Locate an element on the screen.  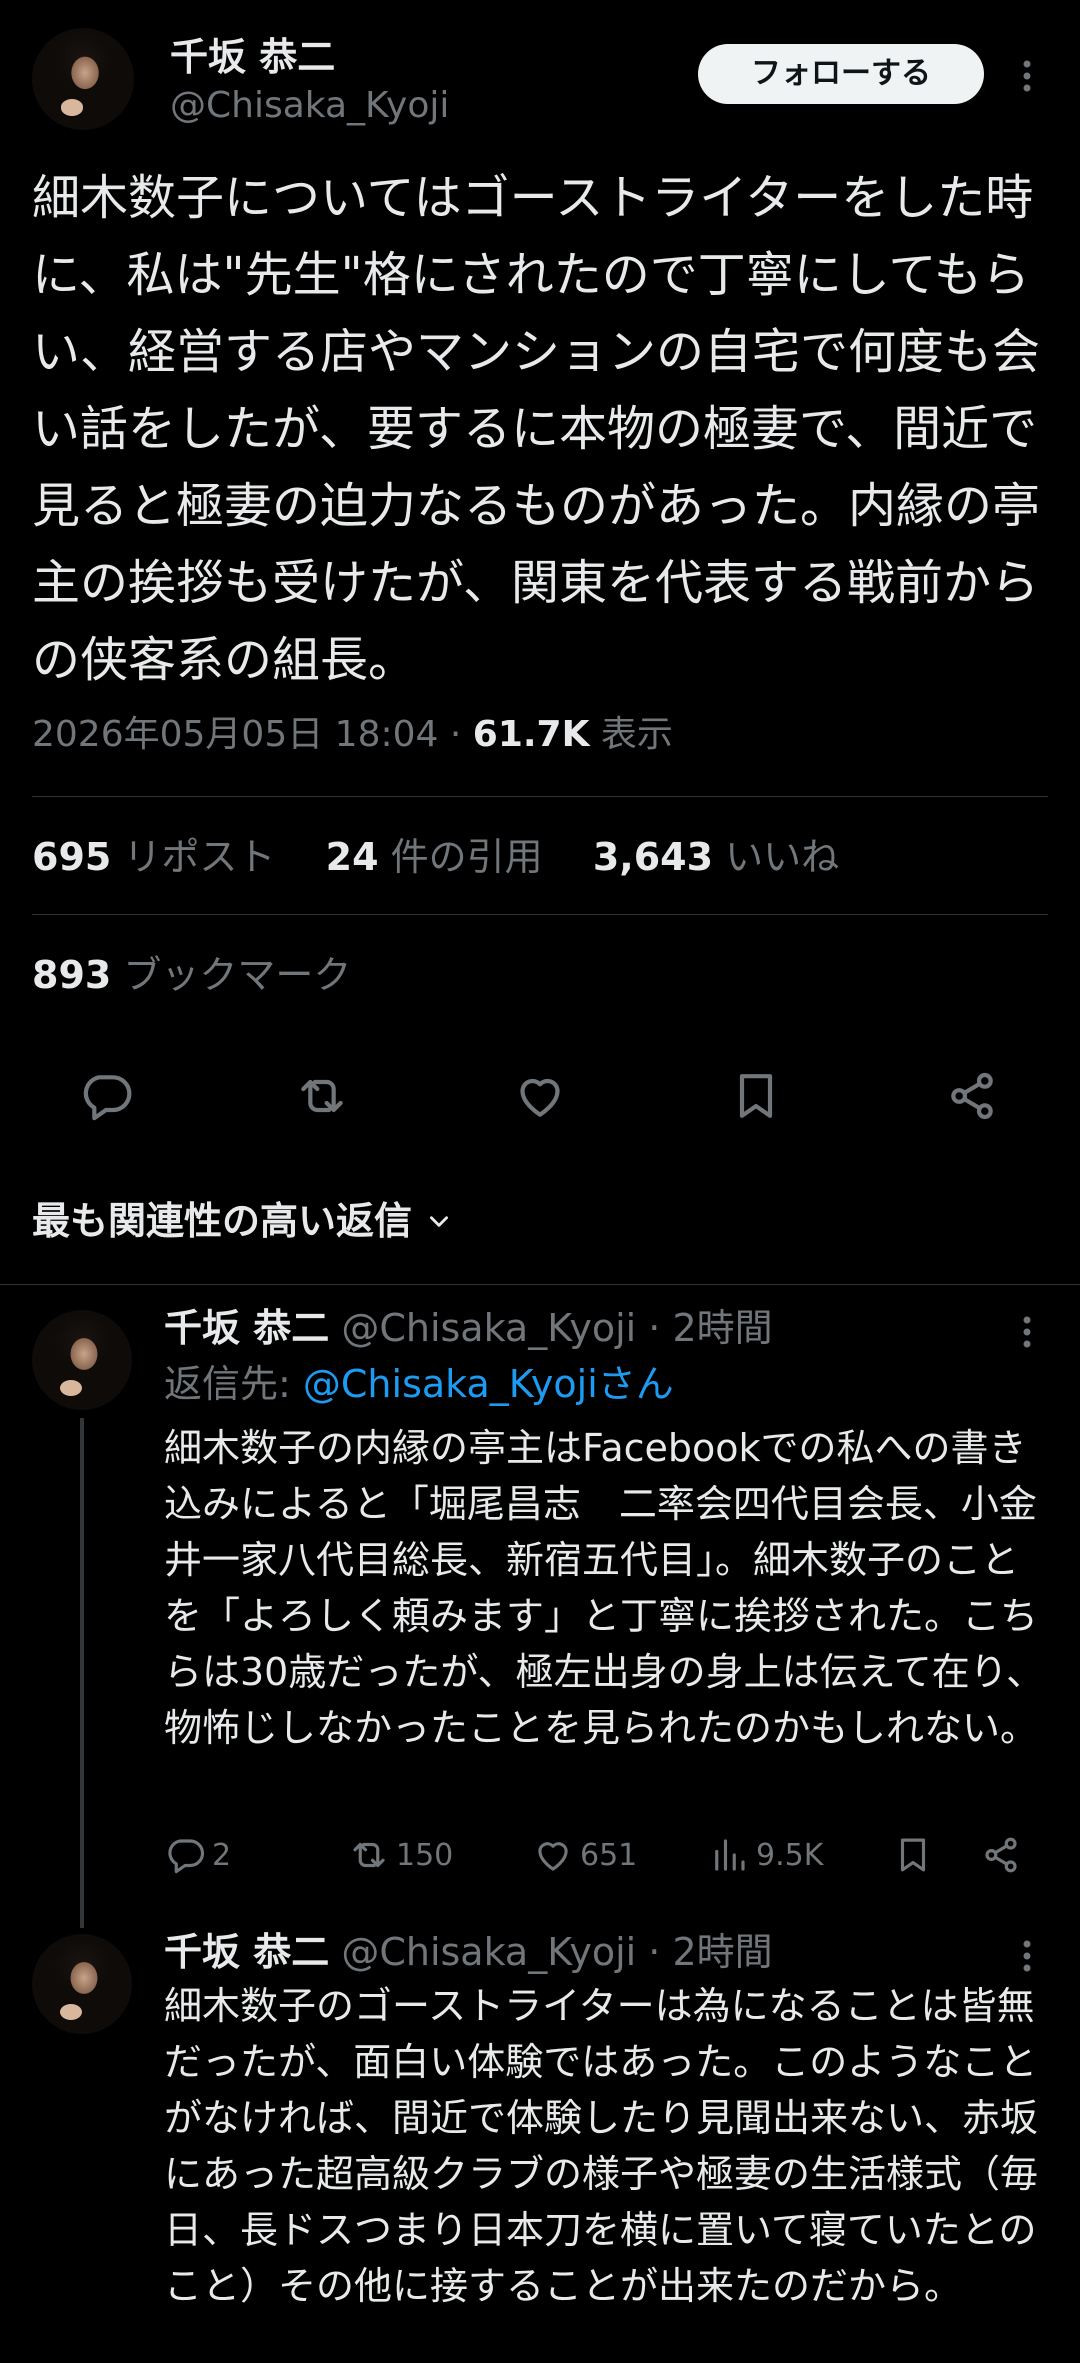
author-avatar is located at coordinates (83, 79).